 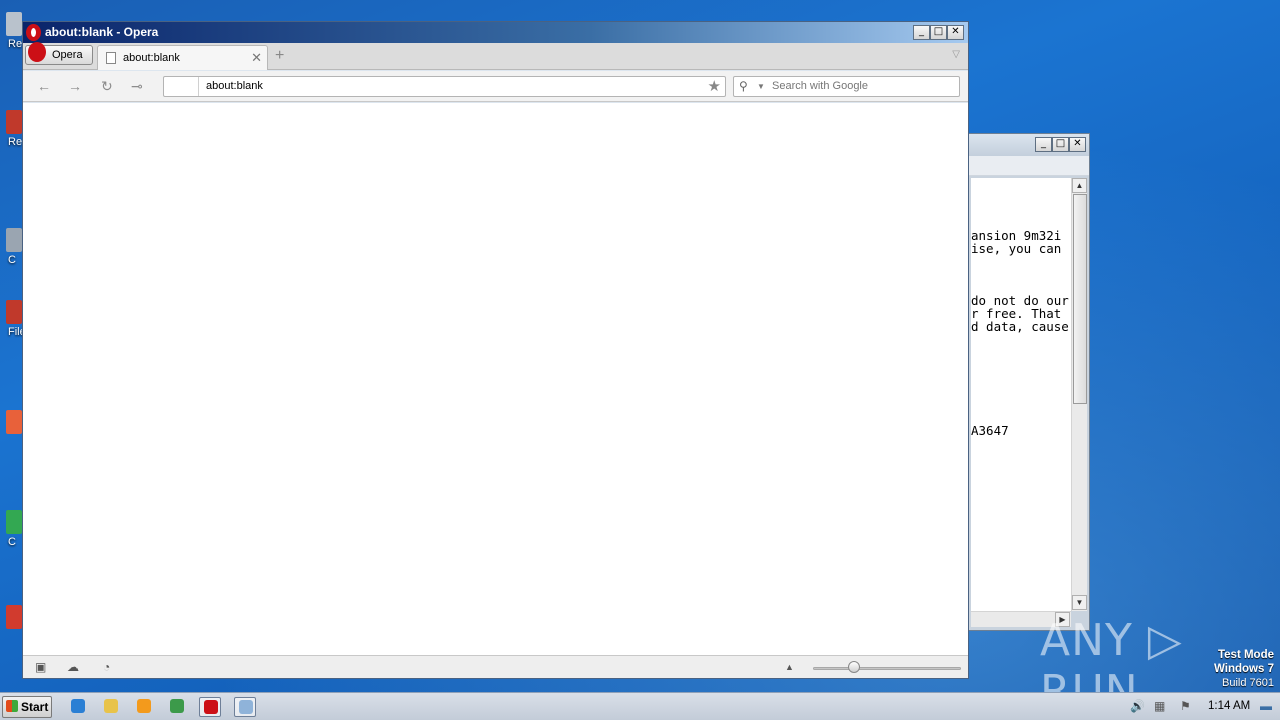 I want to click on vertical-scrollbar: ▲ ▼, so click(x=1079, y=394).